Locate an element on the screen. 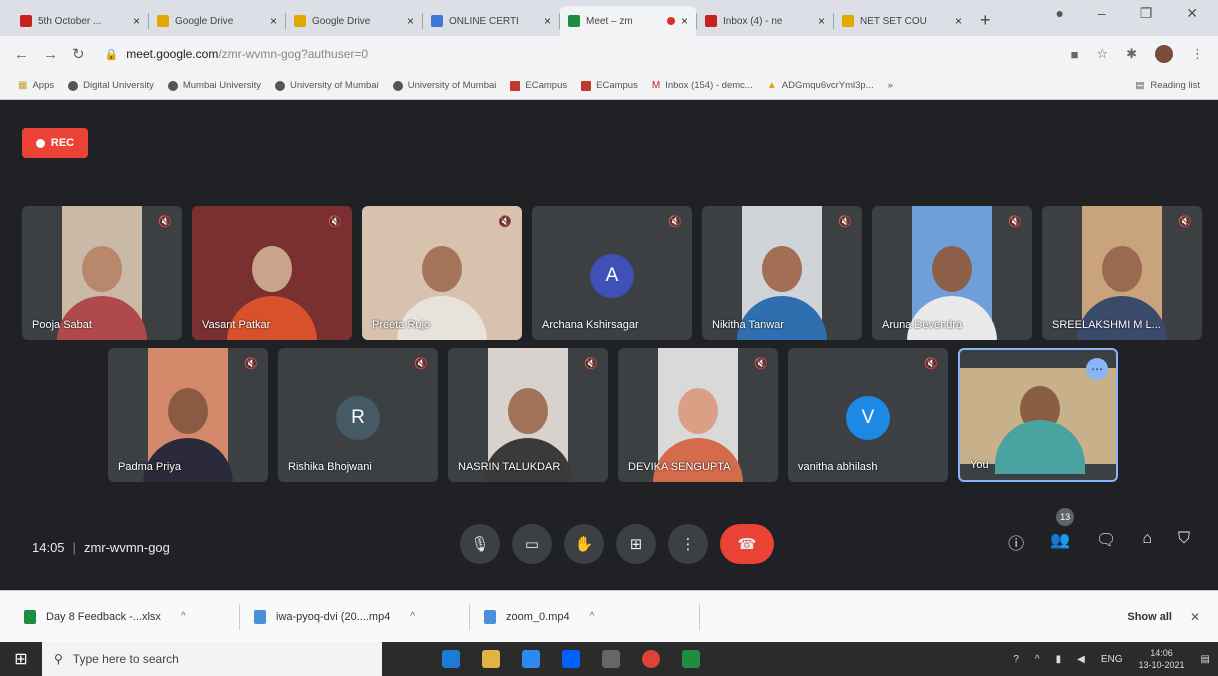  participant-tile: A Archana Kshirsagar 🔇 is located at coordinates (612, 273).